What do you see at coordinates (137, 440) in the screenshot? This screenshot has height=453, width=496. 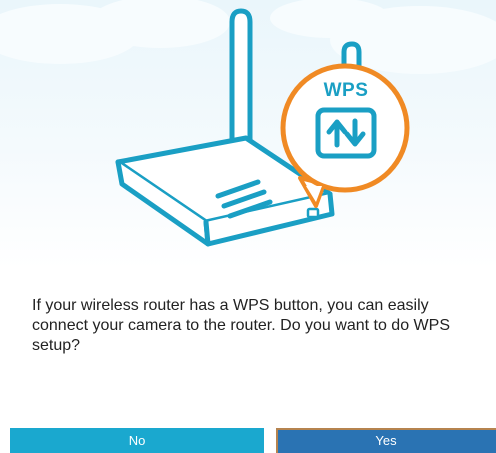 I see `no-button: No` at bounding box center [137, 440].